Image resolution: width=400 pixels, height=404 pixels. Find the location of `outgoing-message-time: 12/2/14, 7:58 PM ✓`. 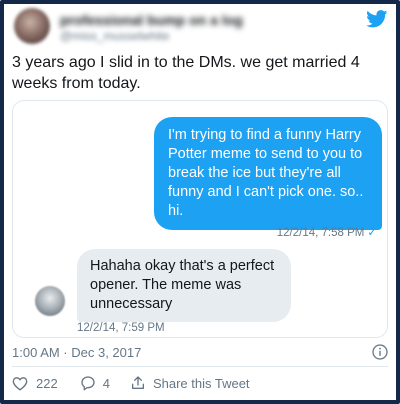

outgoing-message-time: 12/2/14, 7:58 PM ✓ is located at coordinates (327, 232).